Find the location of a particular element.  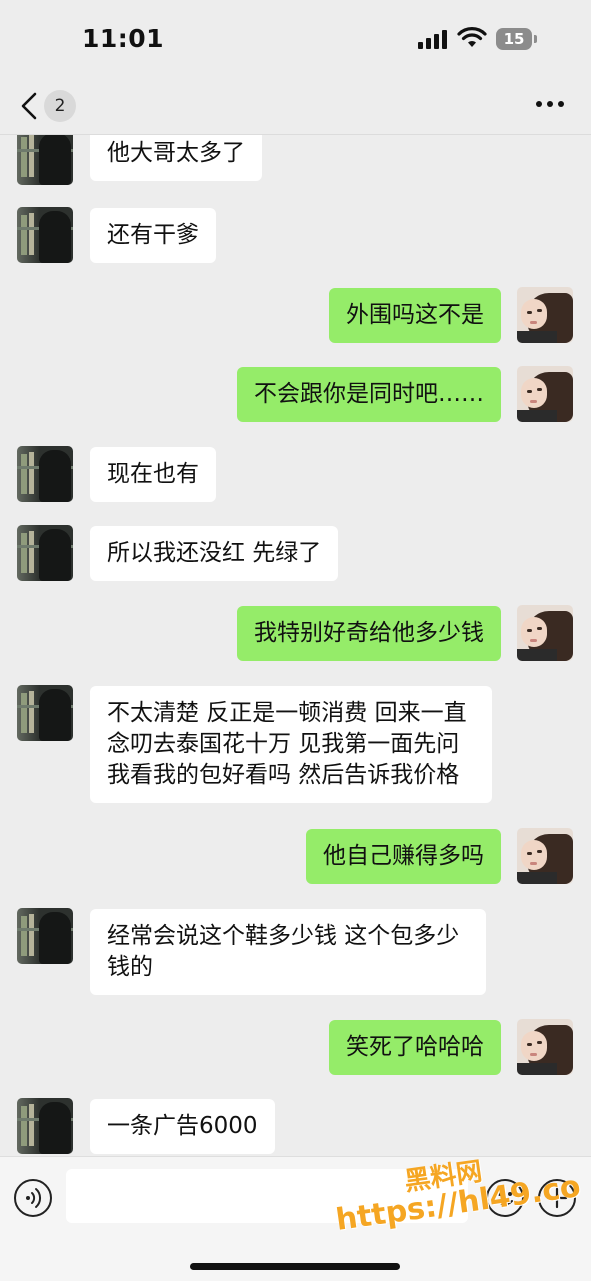

message-bubble-incoming: 一条广告6000 is located at coordinates (182, 1126).